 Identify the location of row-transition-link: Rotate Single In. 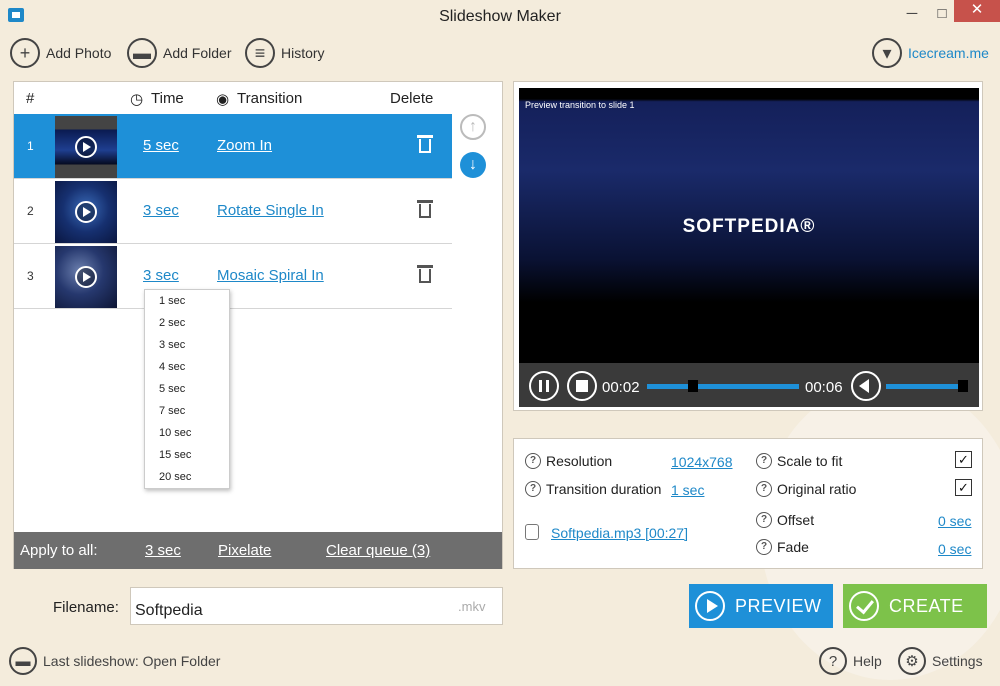
(270, 210).